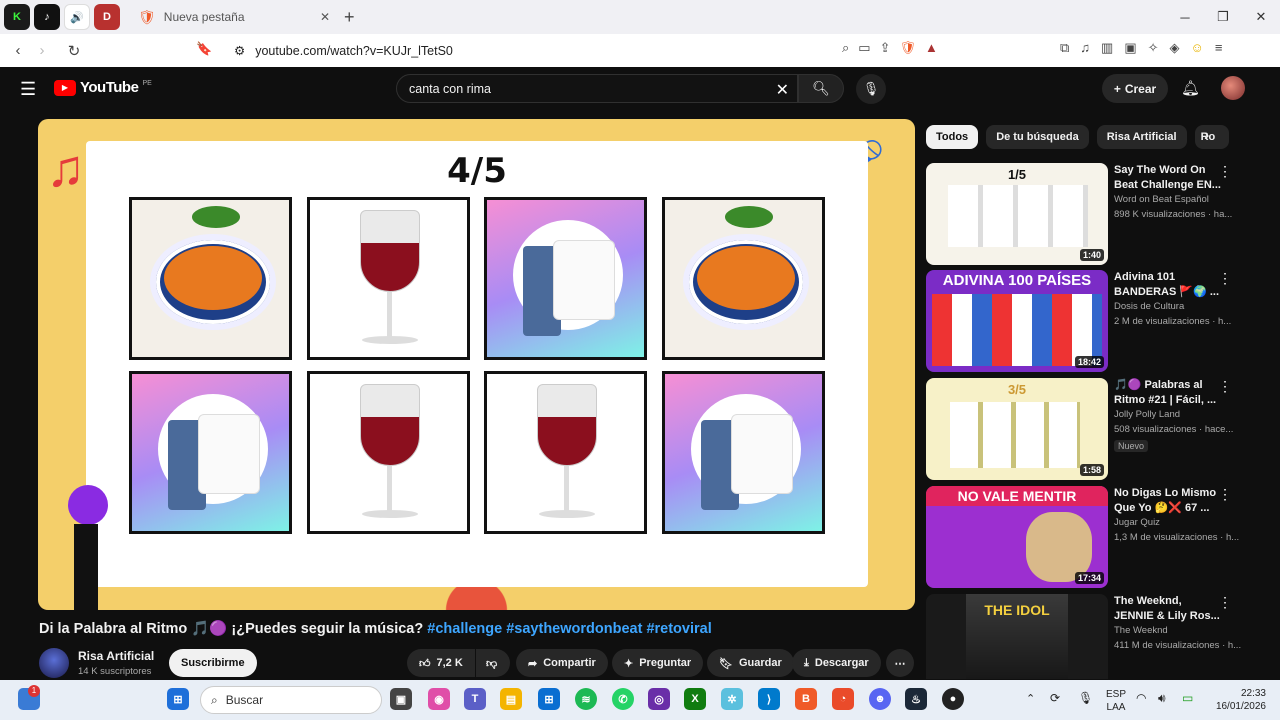 Image resolution: width=1280 pixels, height=720 pixels. Describe the element at coordinates (1137, 522) in the screenshot. I see `channel-name: Jugar Quiz` at that location.